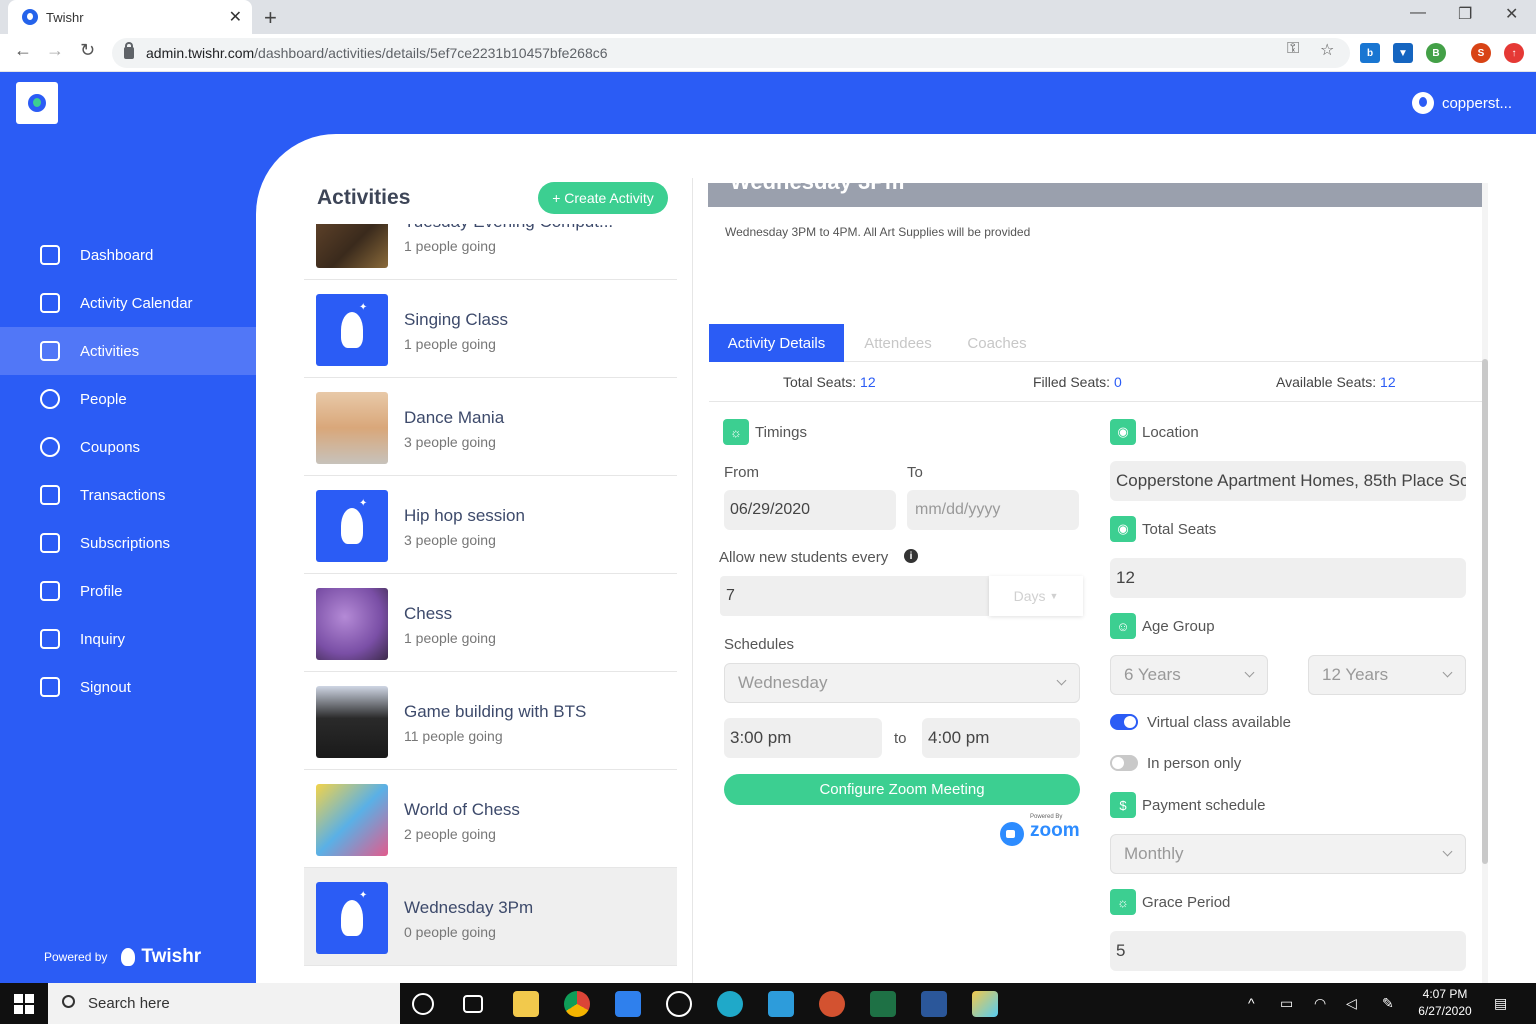 The width and height of the screenshot is (1536, 1024). I want to click on tab-activity-details: Activity Details, so click(776, 343).